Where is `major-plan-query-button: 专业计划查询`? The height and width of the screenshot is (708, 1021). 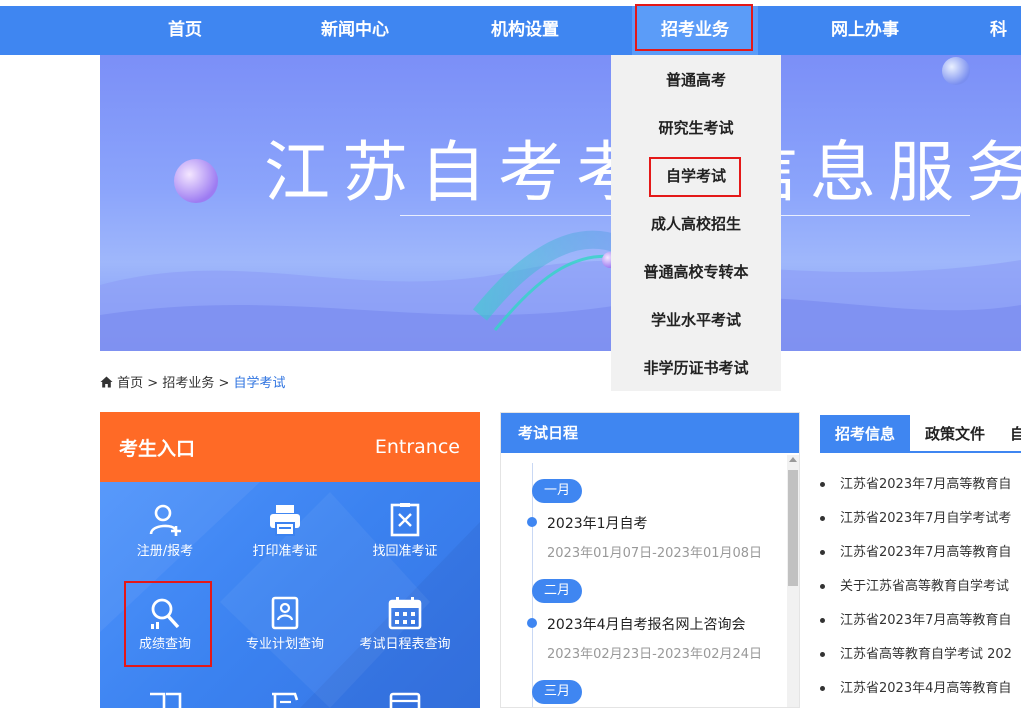
major-plan-query-button: 专业计划查询 is located at coordinates (285, 635).